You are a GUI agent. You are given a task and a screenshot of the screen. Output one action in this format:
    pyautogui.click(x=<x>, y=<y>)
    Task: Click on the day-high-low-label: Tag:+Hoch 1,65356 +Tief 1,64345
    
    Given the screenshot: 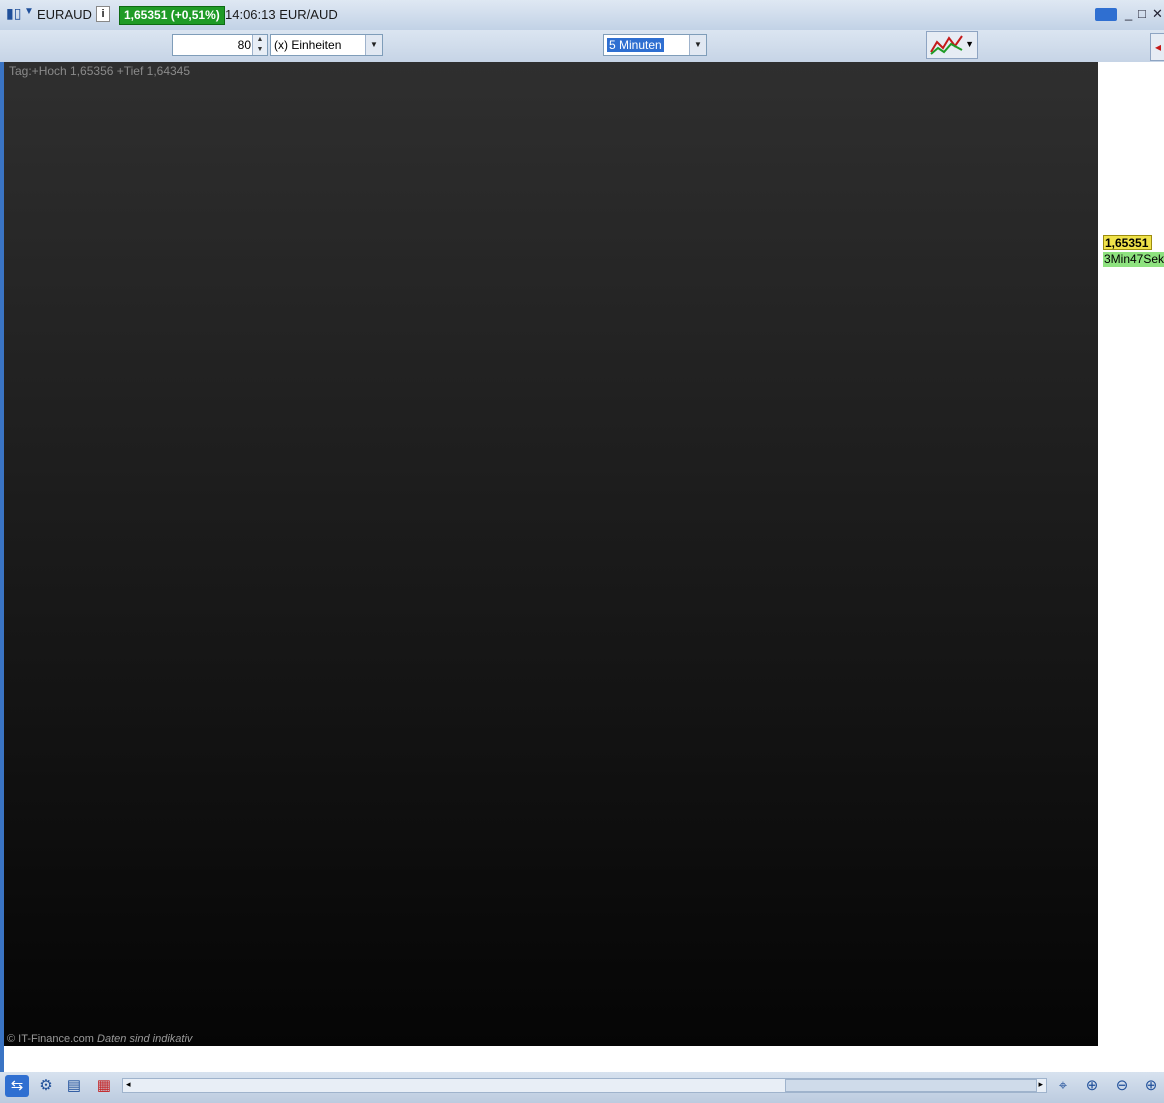 What is the action you would take?
    pyautogui.click(x=100, y=71)
    